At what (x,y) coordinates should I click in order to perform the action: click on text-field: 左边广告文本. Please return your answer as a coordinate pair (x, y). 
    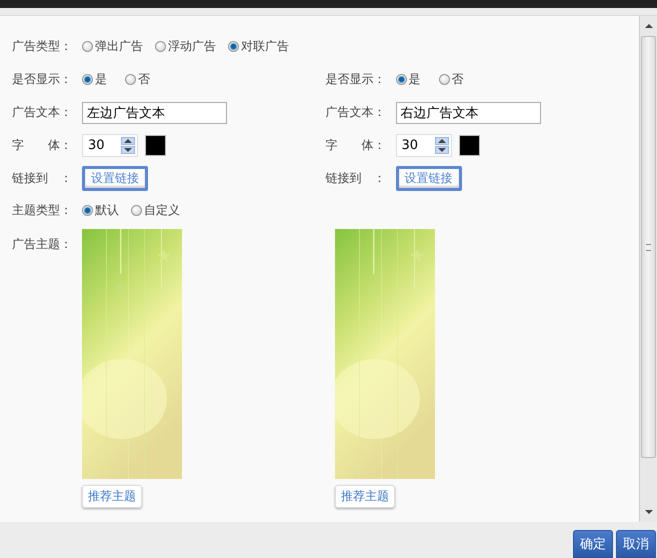
    Looking at the image, I should click on (154, 113).